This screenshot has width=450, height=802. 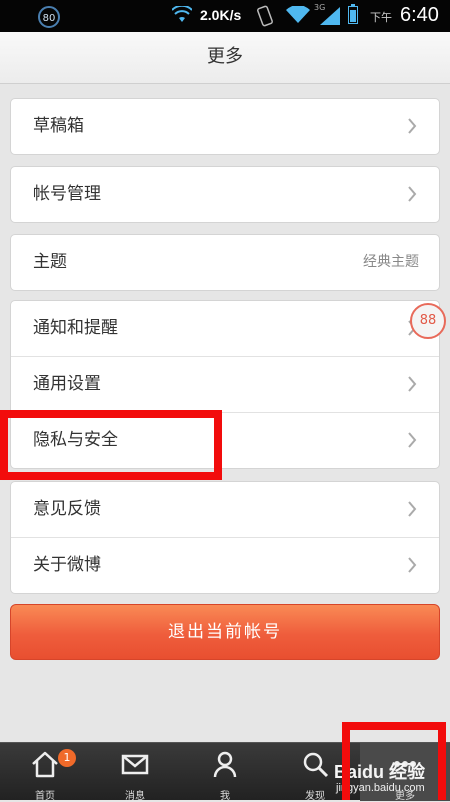 I want to click on home-icon, so click(x=45, y=764).